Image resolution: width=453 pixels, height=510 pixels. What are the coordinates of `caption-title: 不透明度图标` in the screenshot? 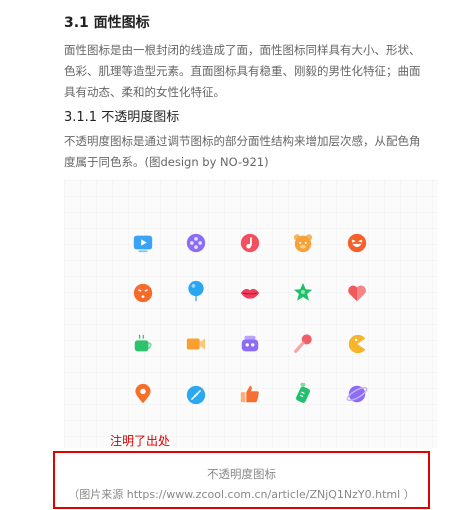 It's located at (241, 474).